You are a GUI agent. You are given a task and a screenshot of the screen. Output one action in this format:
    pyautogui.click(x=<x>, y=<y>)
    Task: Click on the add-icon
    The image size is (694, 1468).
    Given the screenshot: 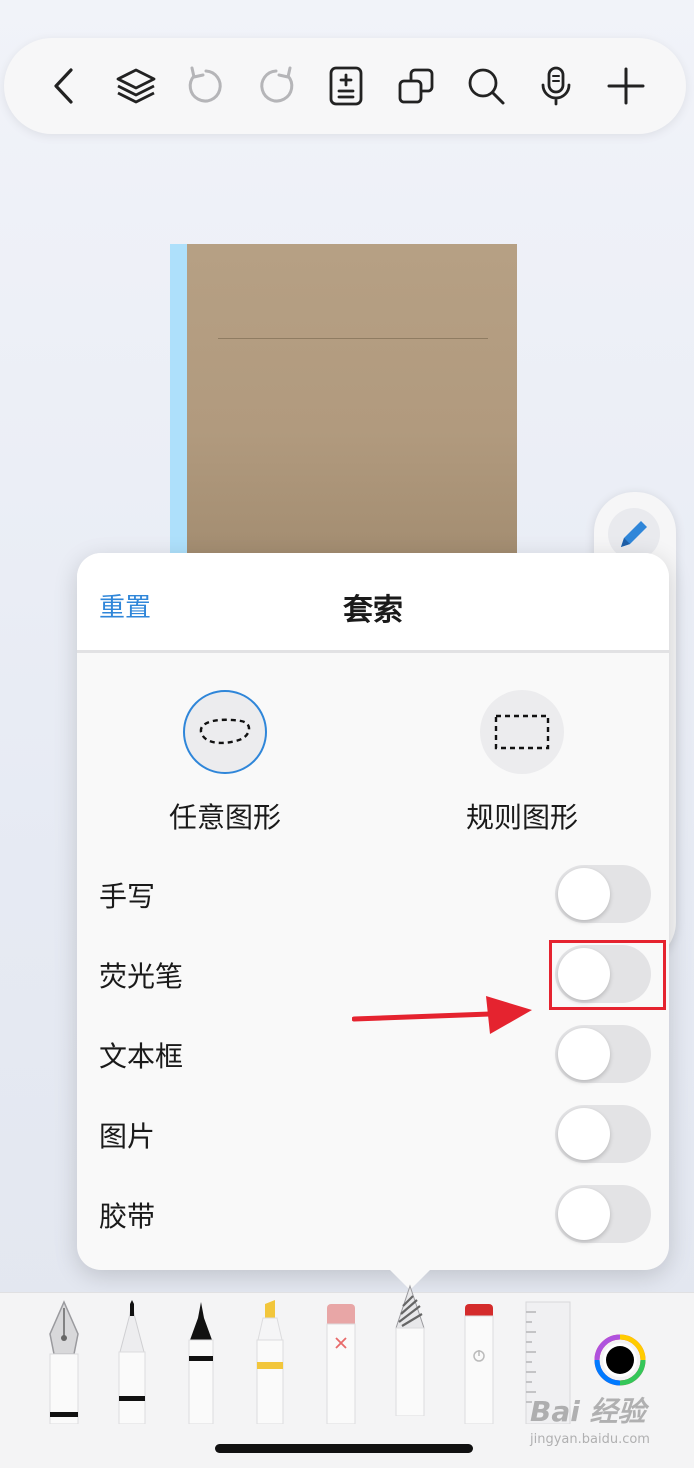 What is the action you would take?
    pyautogui.click(x=626, y=86)
    